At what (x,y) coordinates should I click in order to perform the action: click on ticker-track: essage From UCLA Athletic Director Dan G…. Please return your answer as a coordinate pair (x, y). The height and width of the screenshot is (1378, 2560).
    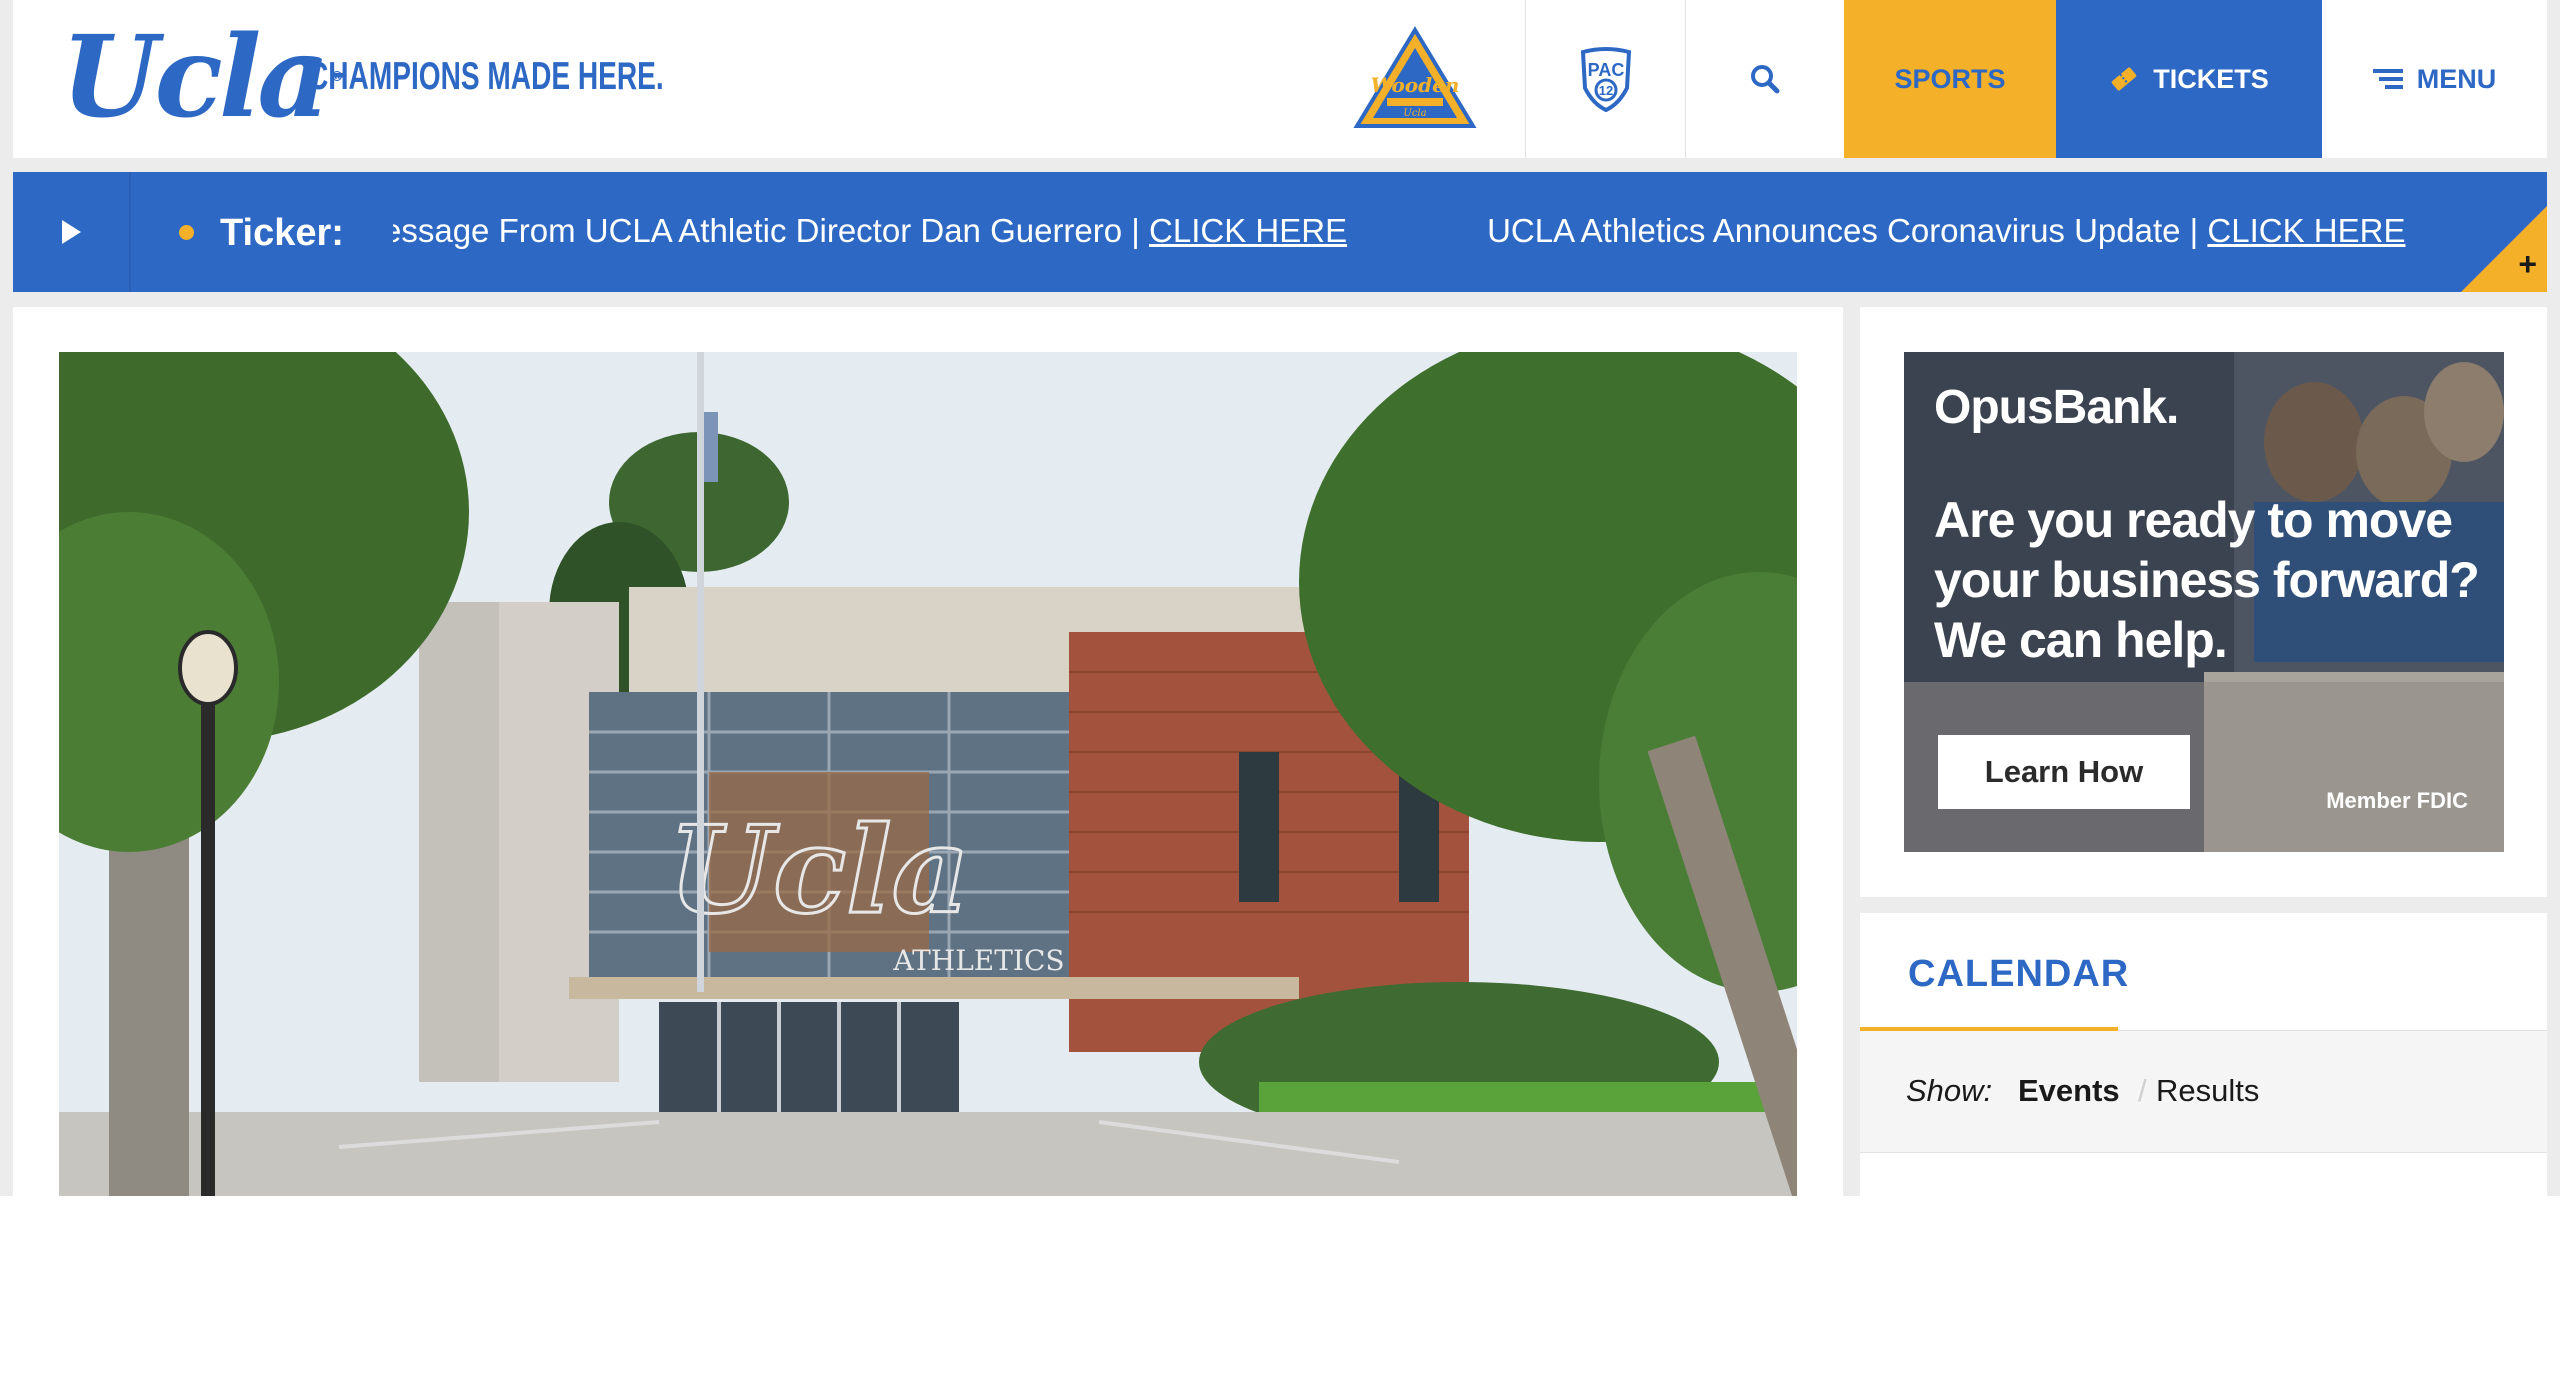
    Looking at the image, I should click on (1468, 232).